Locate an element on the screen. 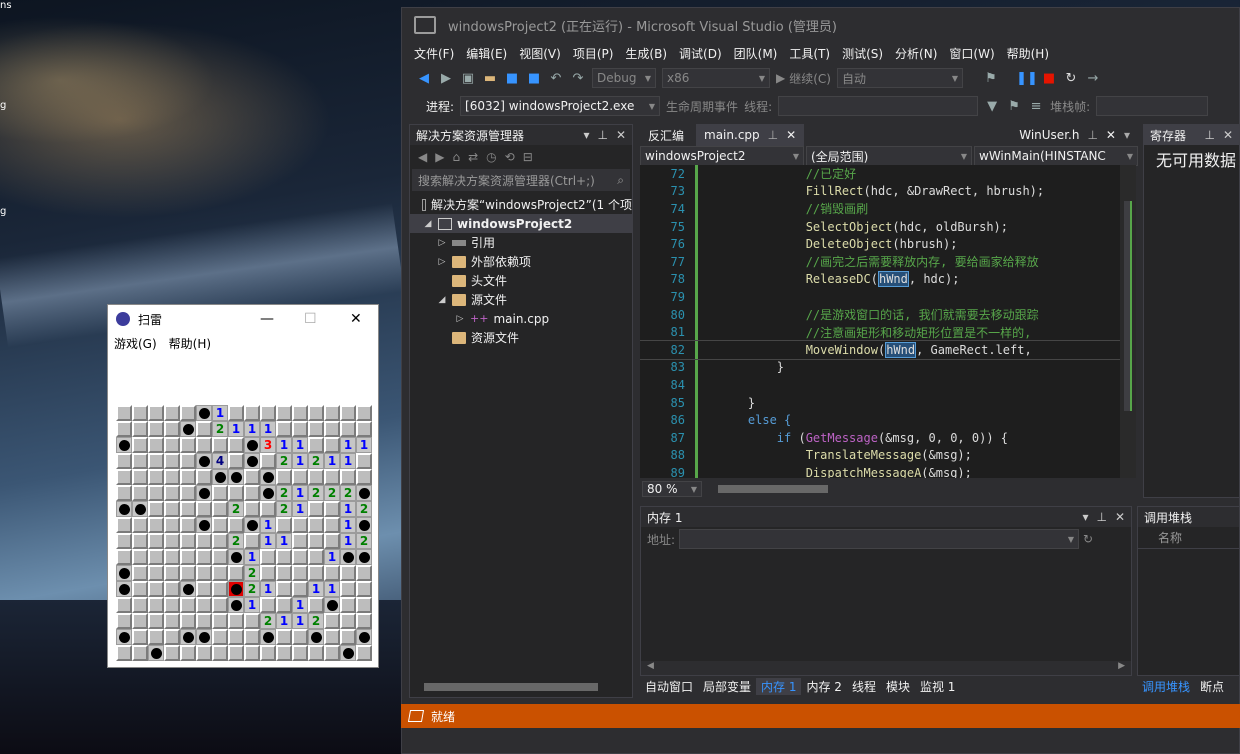  horizontal-scrollbar is located at coordinates (773, 489).